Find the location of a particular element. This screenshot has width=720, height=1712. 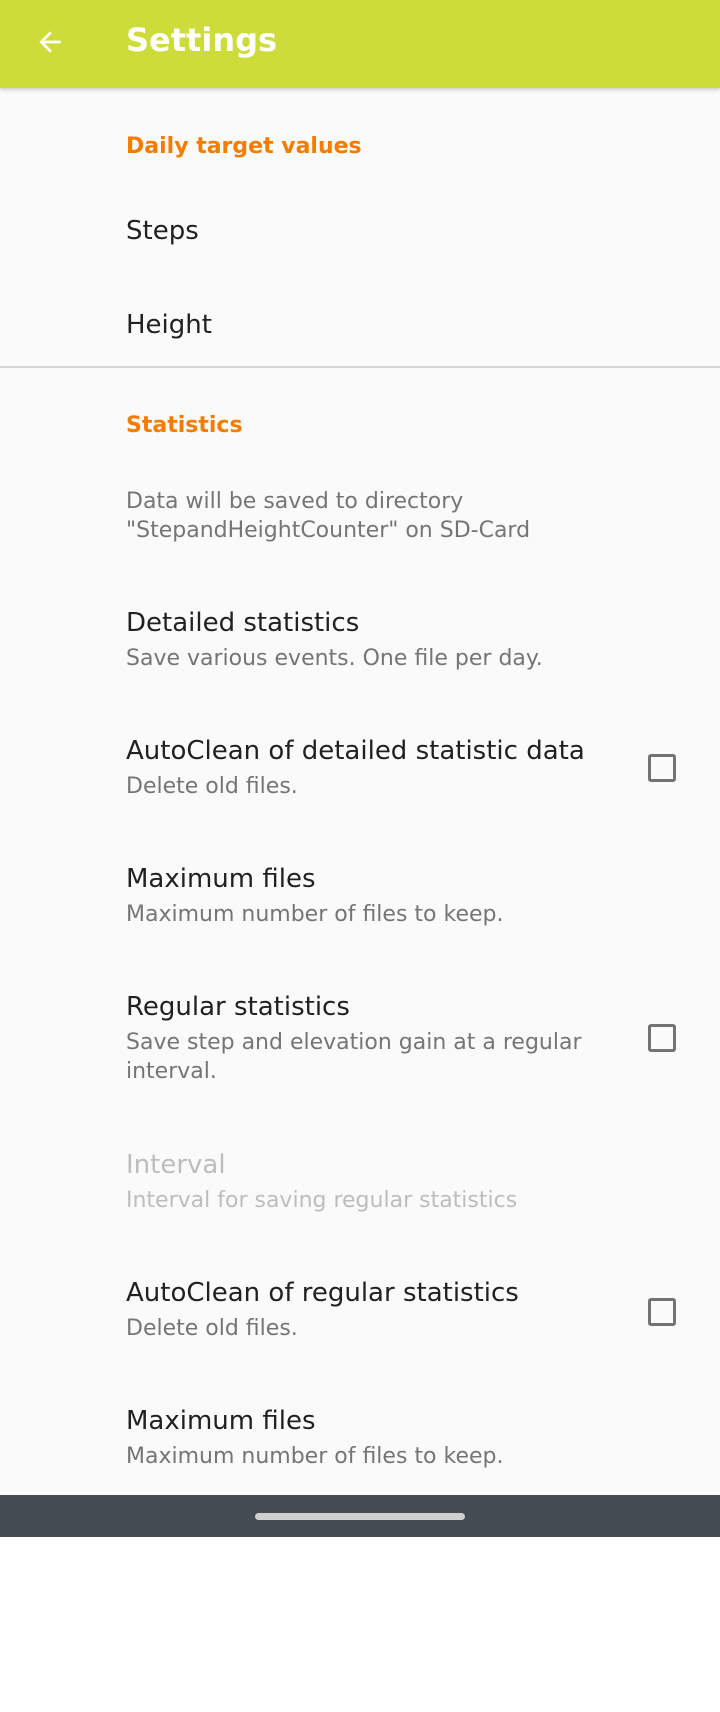

page-title: Settings is located at coordinates (202, 40).